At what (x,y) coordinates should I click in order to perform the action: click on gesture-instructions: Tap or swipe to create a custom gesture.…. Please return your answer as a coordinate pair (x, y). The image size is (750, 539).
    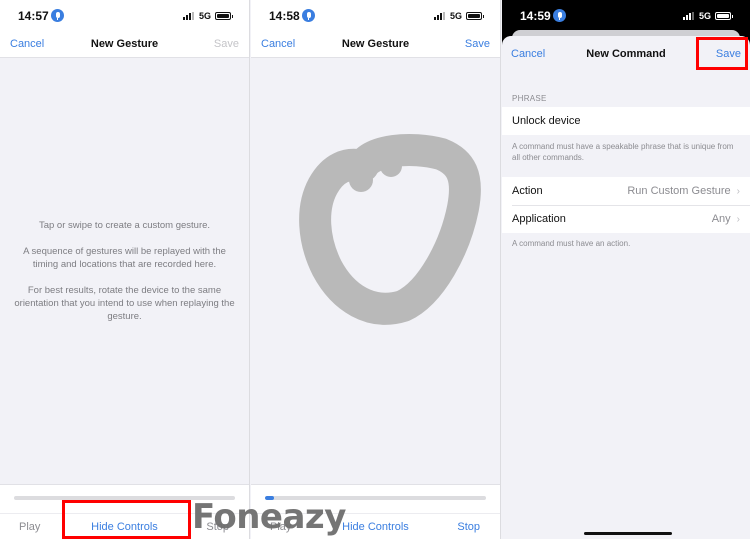
    Looking at the image, I should click on (124, 277).